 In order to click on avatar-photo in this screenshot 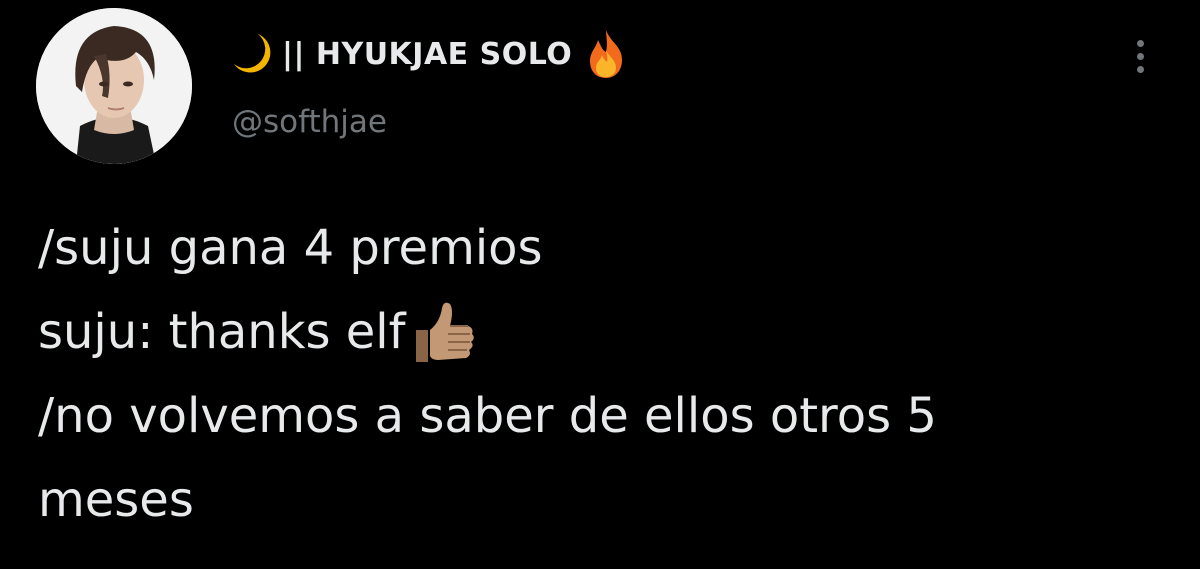, I will do `click(114, 86)`.